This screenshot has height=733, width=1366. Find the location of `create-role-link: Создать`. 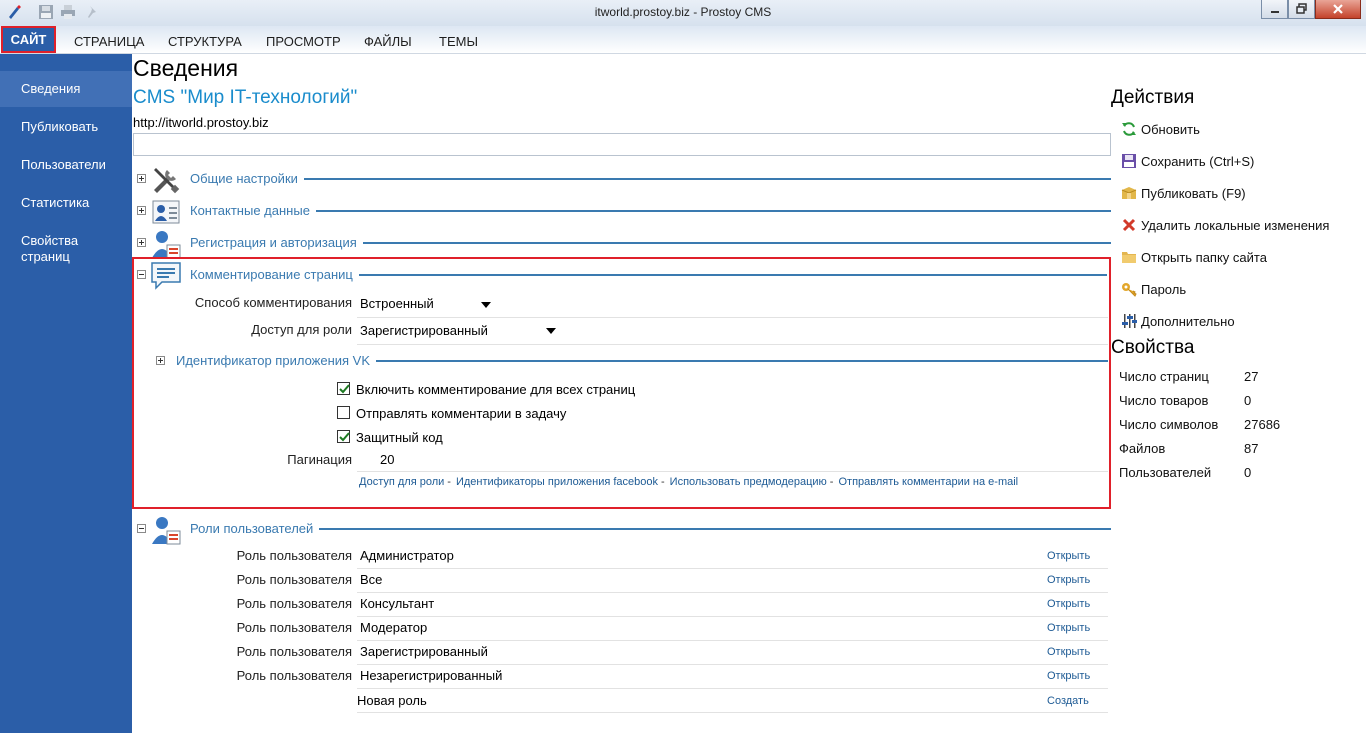

create-role-link: Создать is located at coordinates (1068, 701).